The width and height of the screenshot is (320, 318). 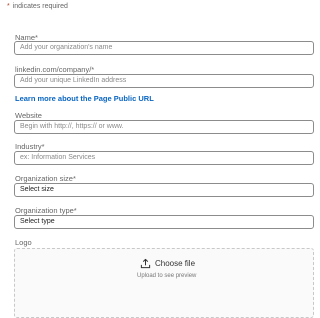 What do you see at coordinates (145, 263) in the screenshot?
I see `upload-icon` at bounding box center [145, 263].